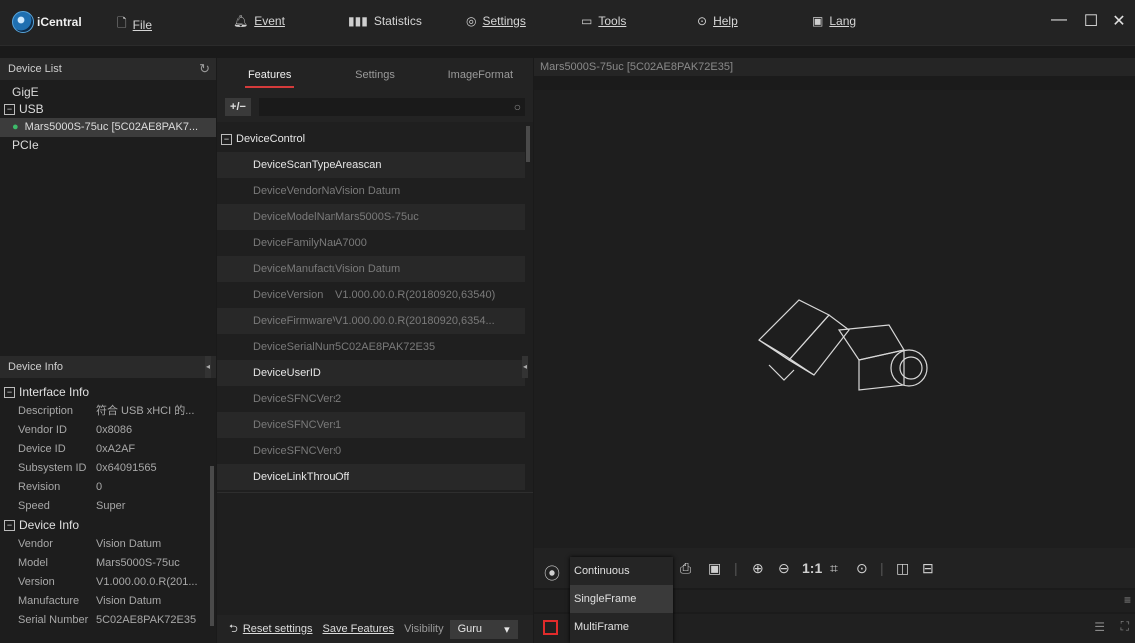  What do you see at coordinates (122, 23) in the screenshot?
I see `file-icon: 🗋` at bounding box center [122, 23].